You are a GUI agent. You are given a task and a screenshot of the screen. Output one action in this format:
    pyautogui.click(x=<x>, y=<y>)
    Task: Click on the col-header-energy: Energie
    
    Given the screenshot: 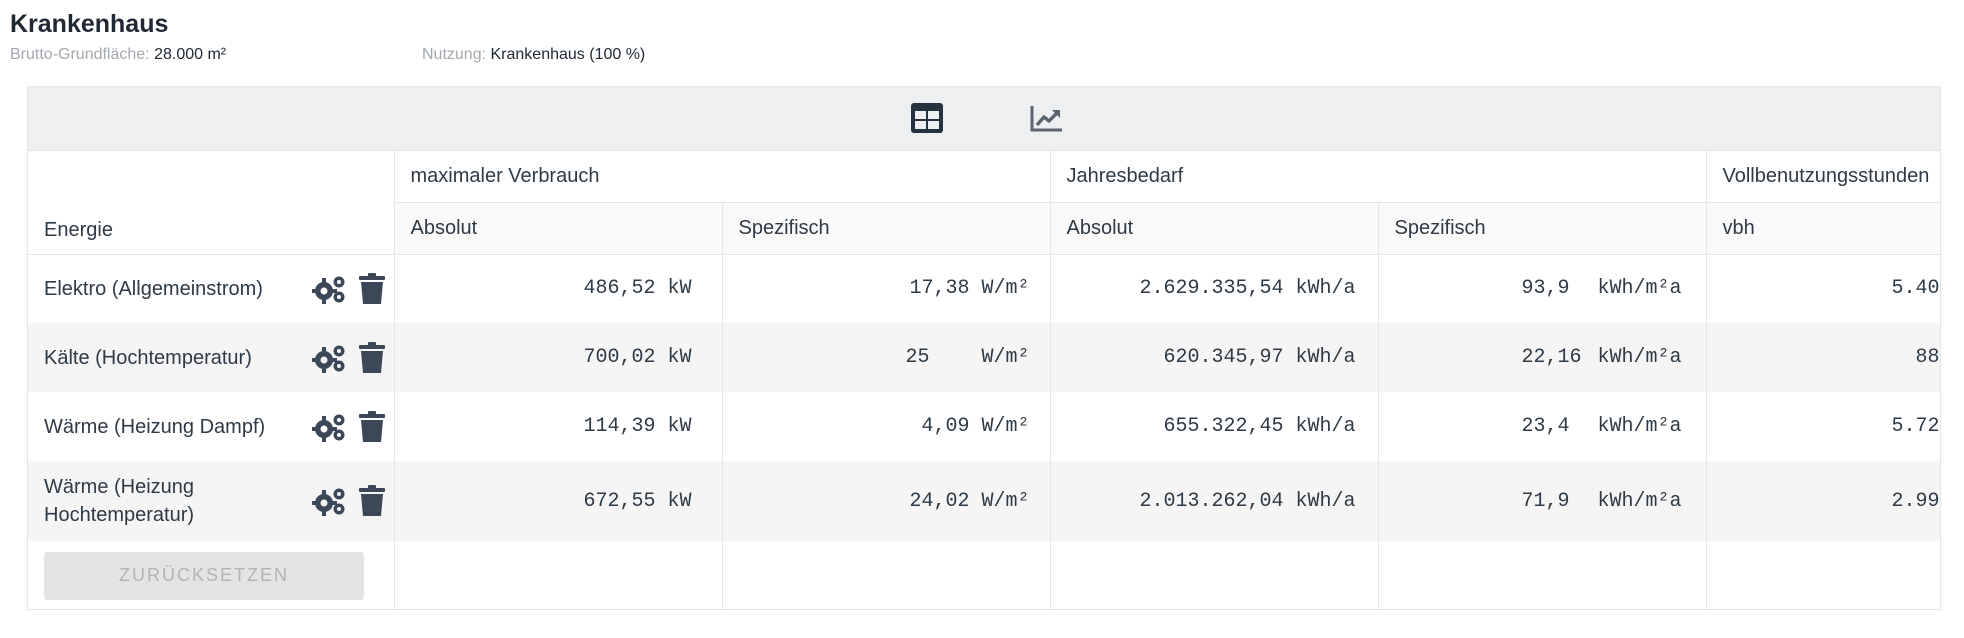 What is the action you would take?
    pyautogui.click(x=211, y=203)
    